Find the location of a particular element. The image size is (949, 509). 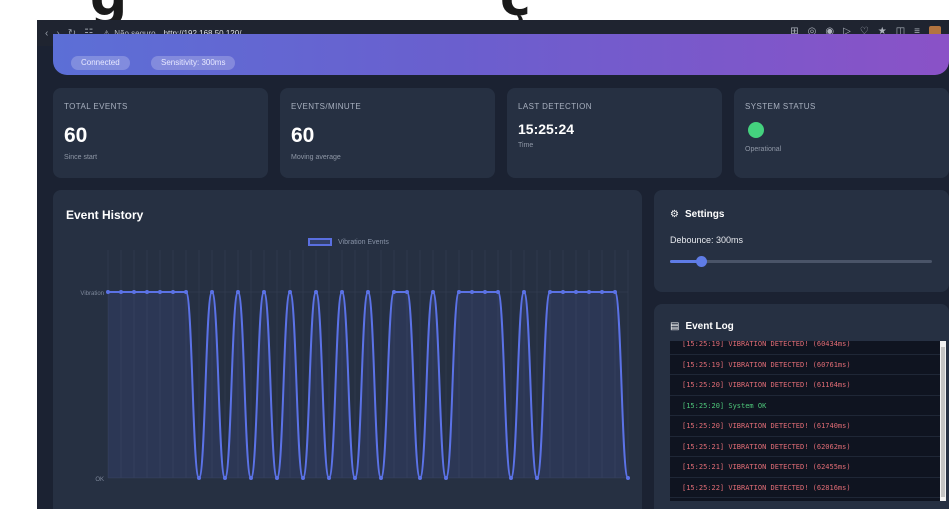

connection-pill: Connected is located at coordinates (100, 63).